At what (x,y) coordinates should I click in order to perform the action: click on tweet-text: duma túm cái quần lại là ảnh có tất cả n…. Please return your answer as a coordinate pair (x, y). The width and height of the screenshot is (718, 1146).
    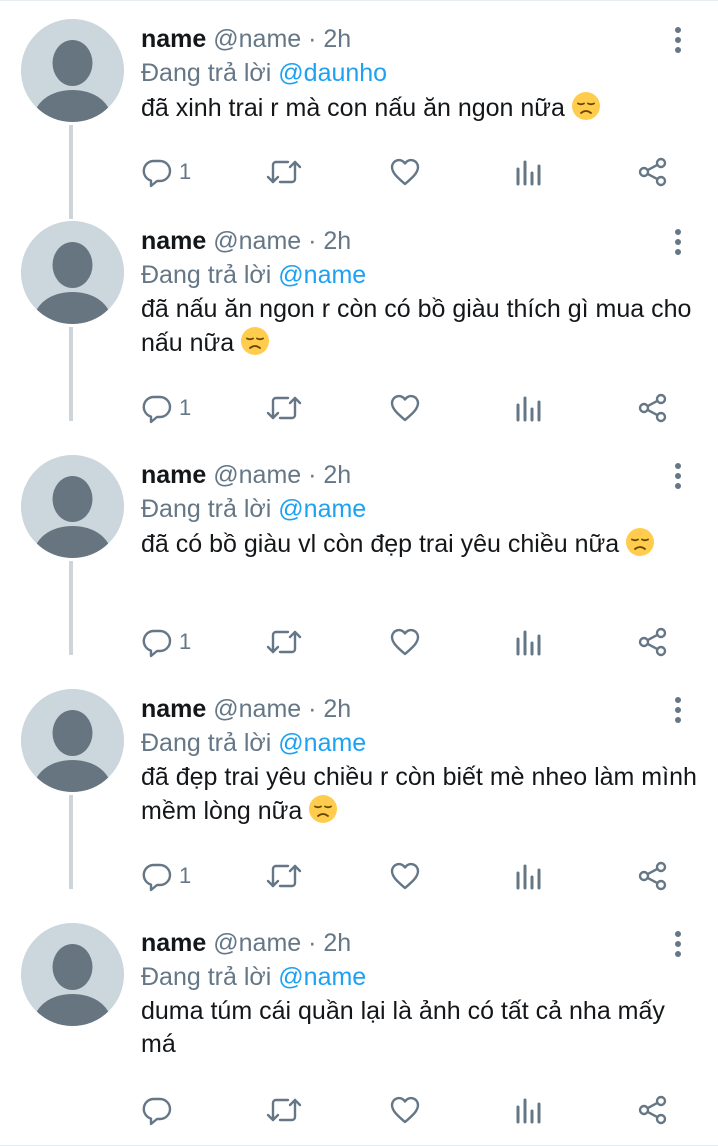
    Looking at the image, I should click on (421, 1028).